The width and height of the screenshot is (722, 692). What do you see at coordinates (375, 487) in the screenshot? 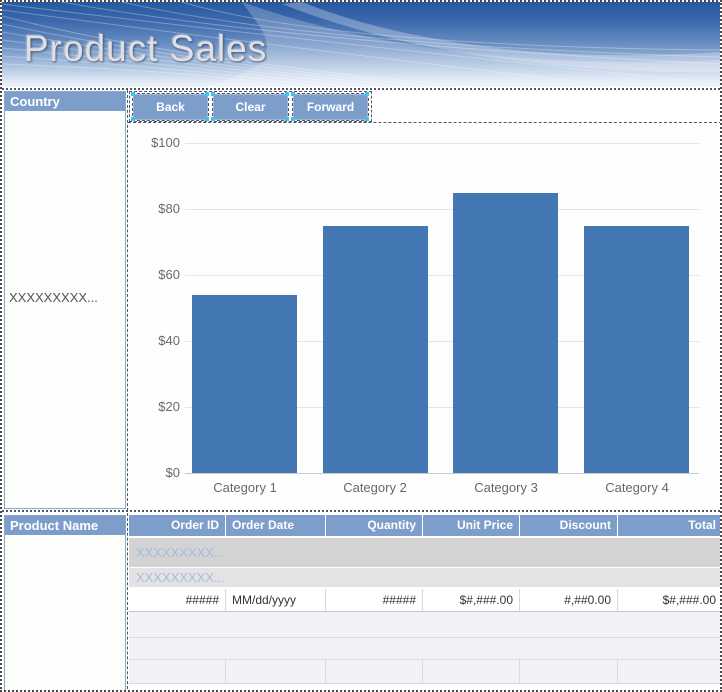
I see `x-axis-category-label: Category 2` at bounding box center [375, 487].